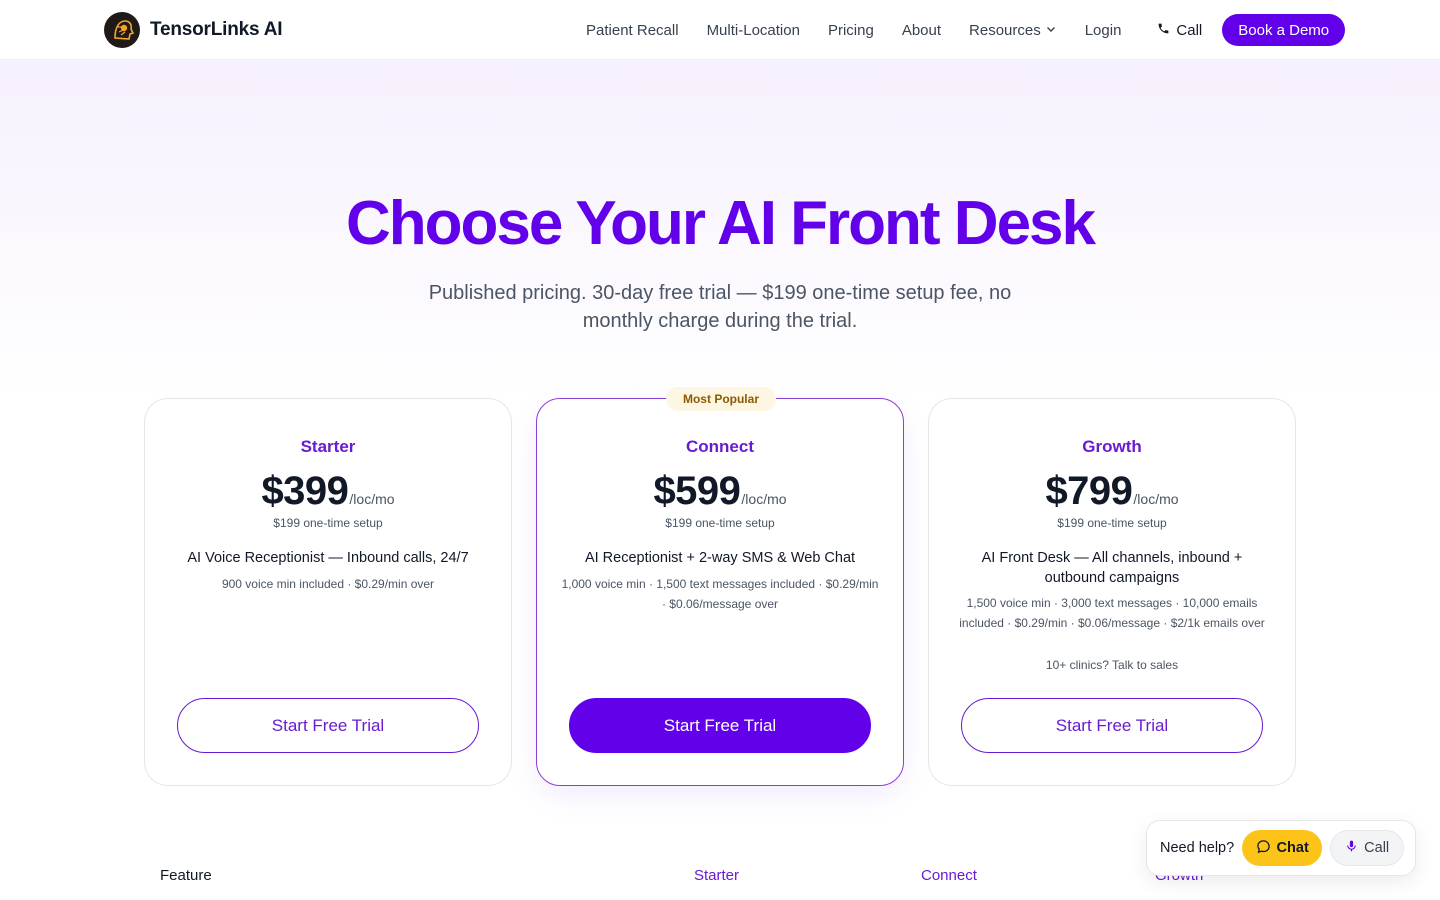 This screenshot has height=900, width=1440. I want to click on nav-call-link: Call, so click(1179, 30).